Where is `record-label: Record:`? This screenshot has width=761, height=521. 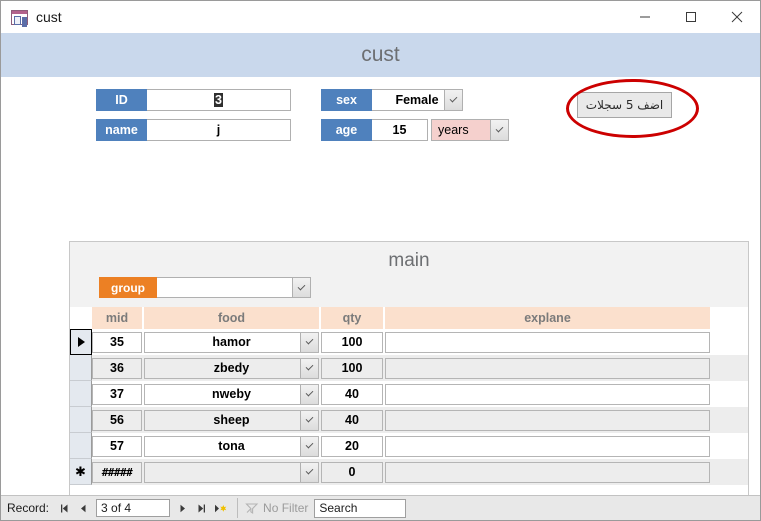
record-label: Record: is located at coordinates (28, 508).